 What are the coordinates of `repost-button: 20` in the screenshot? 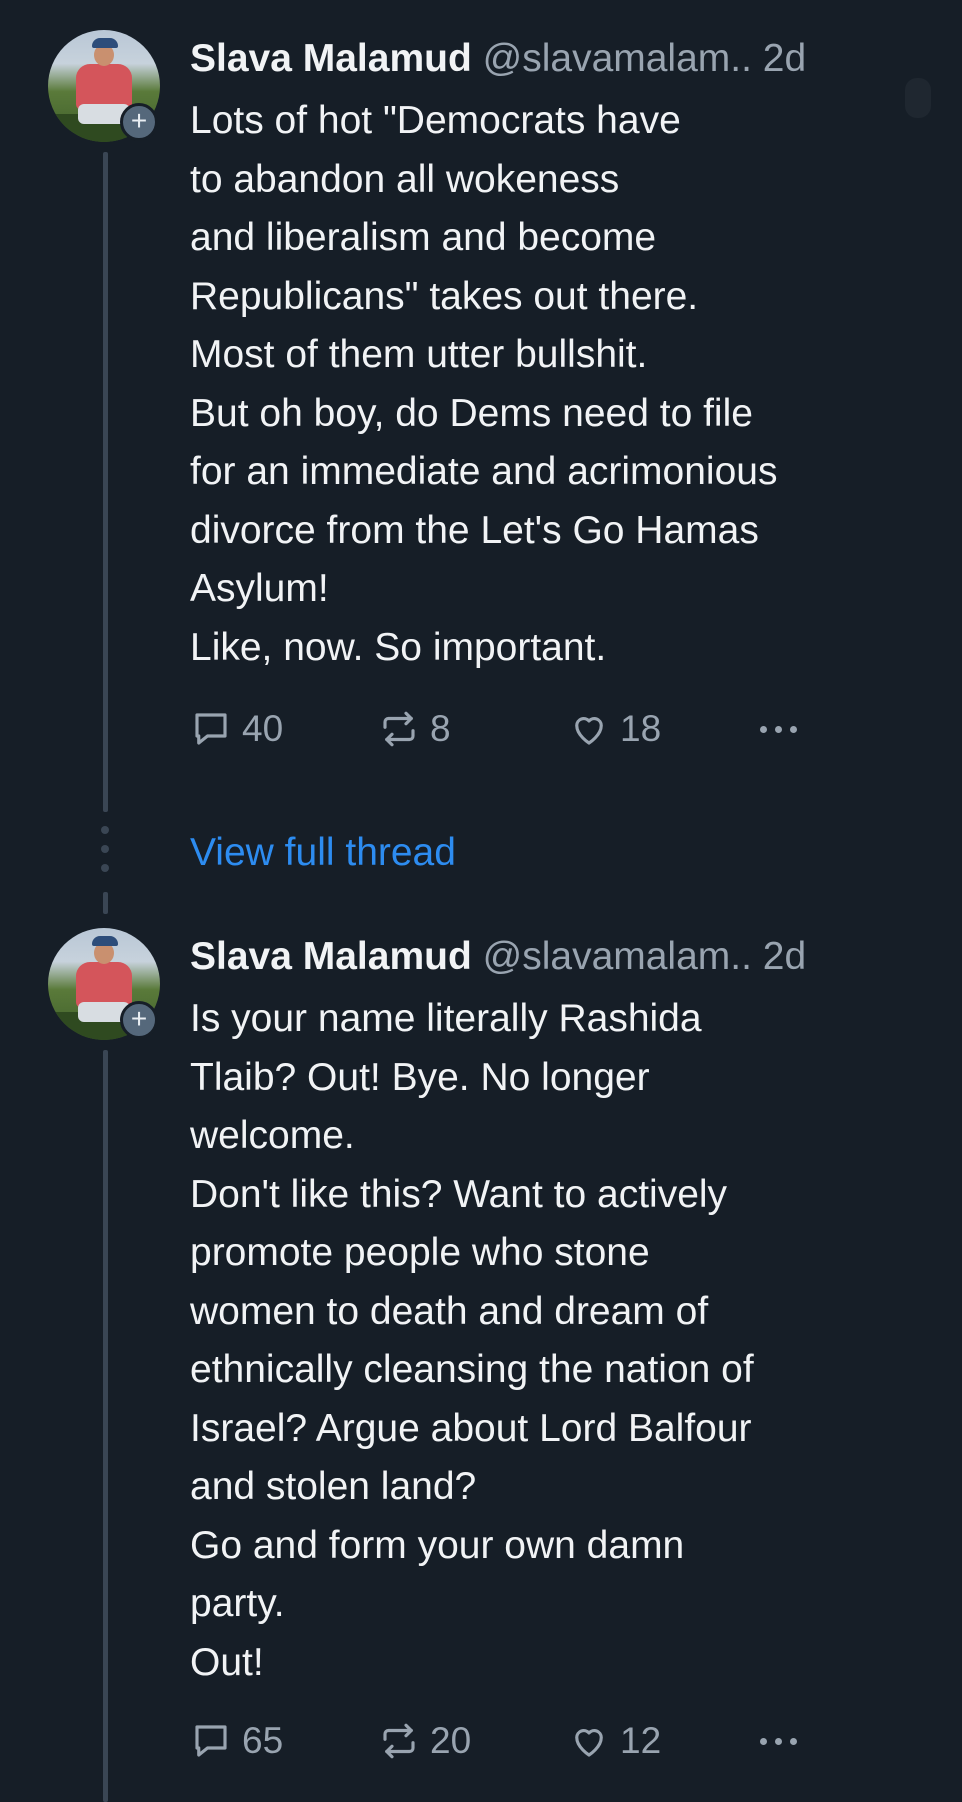 It's located at (424, 1741).